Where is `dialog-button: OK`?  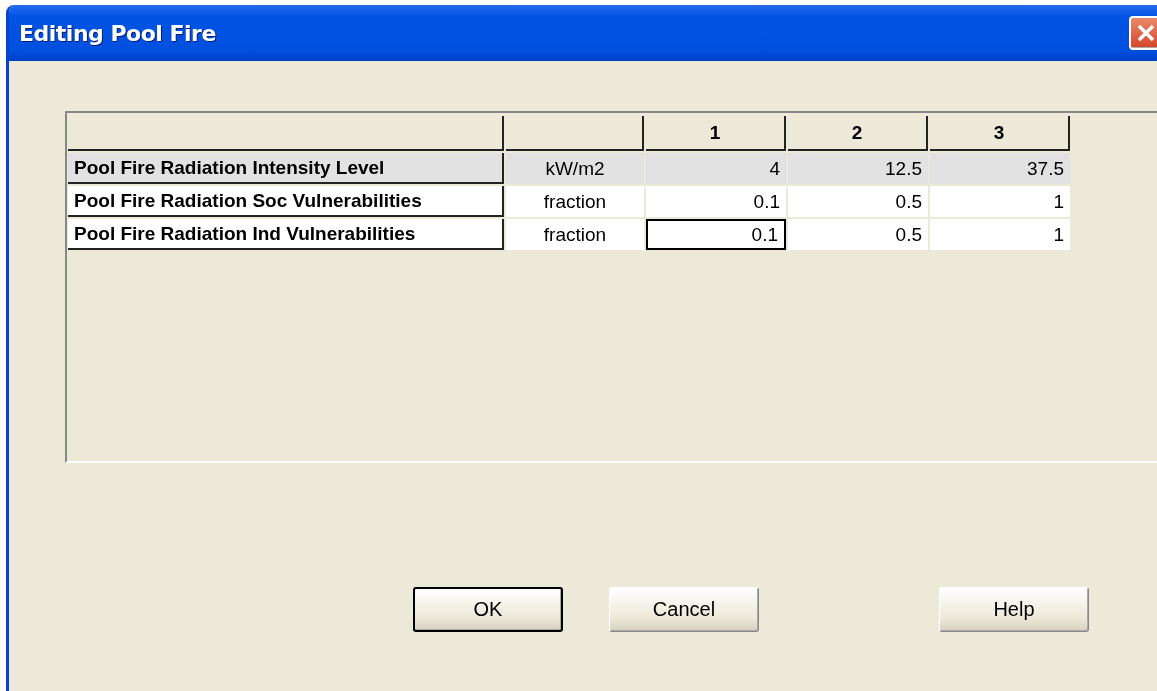 dialog-button: OK is located at coordinates (488, 609).